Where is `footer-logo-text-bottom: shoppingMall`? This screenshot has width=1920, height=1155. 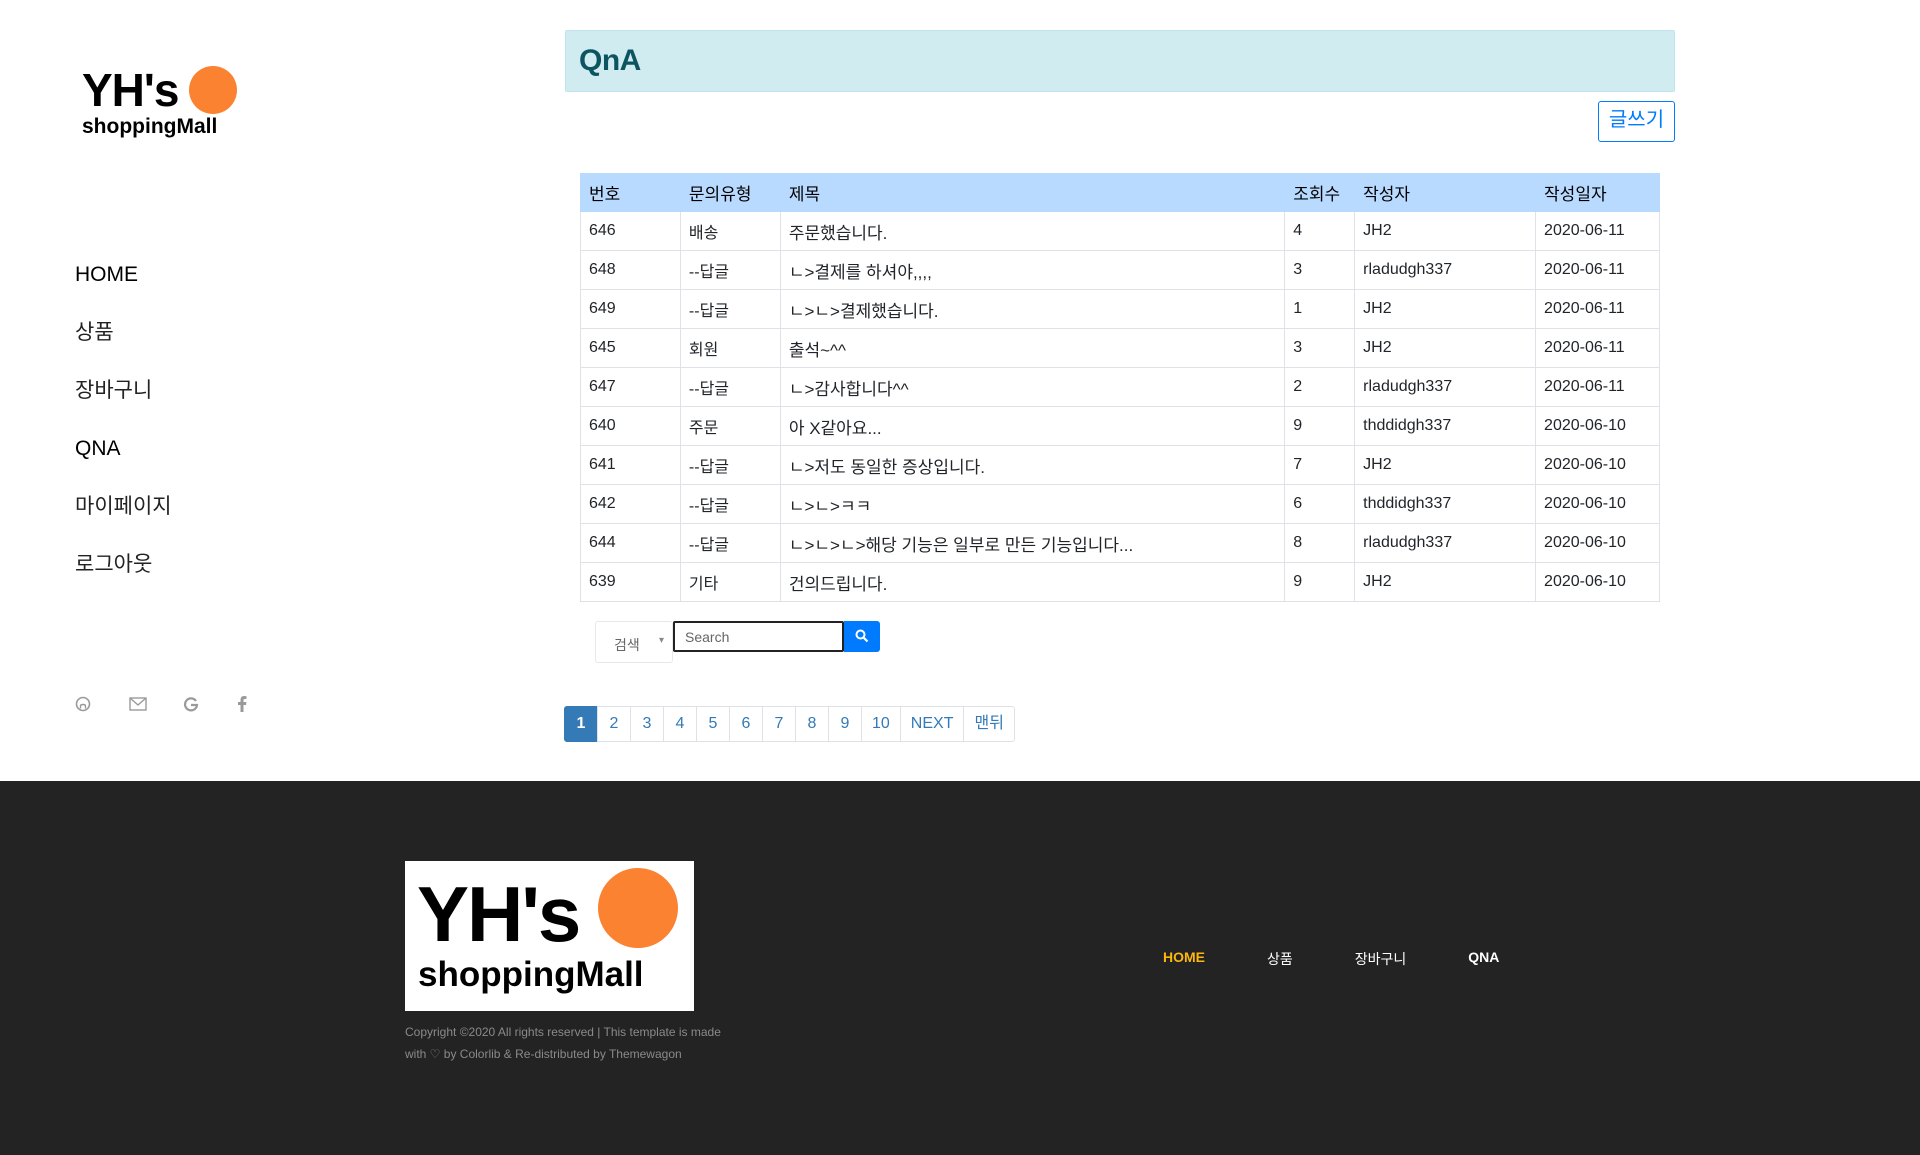 footer-logo-text-bottom: shoppingMall is located at coordinates (531, 974).